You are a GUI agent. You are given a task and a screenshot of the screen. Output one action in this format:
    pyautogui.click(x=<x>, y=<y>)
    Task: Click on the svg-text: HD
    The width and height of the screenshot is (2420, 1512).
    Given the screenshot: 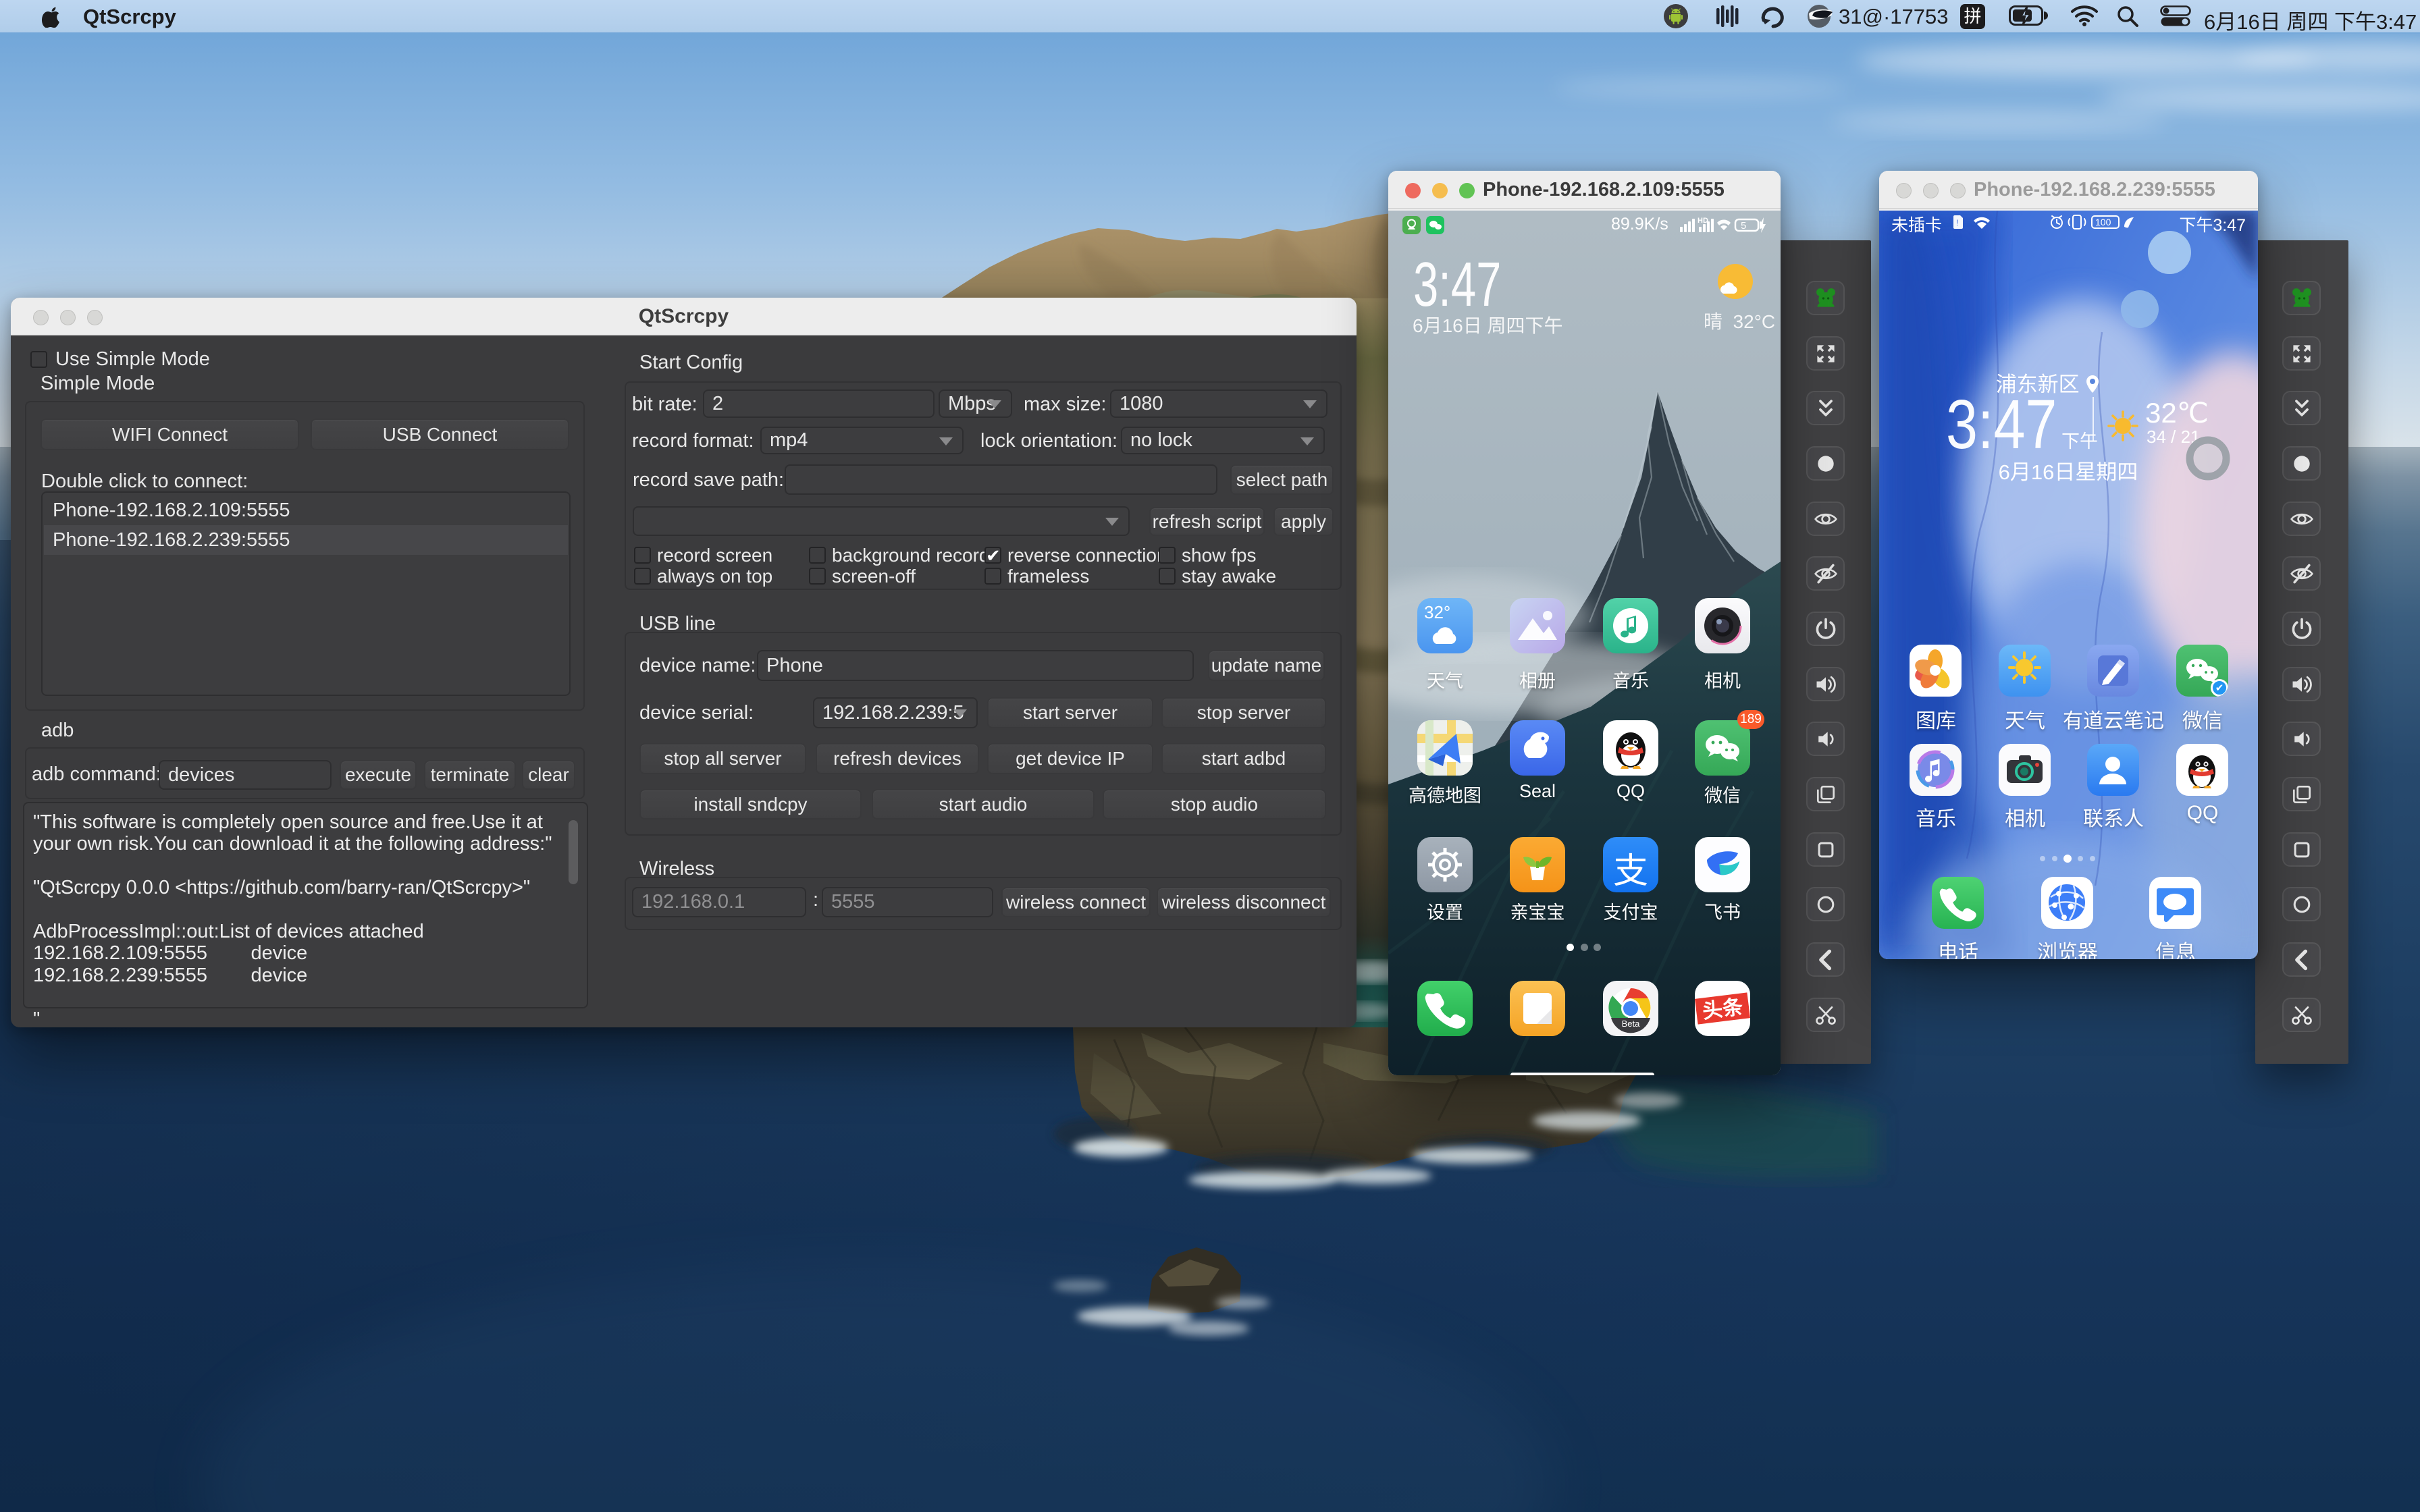 What is the action you would take?
    pyautogui.click(x=1703, y=221)
    